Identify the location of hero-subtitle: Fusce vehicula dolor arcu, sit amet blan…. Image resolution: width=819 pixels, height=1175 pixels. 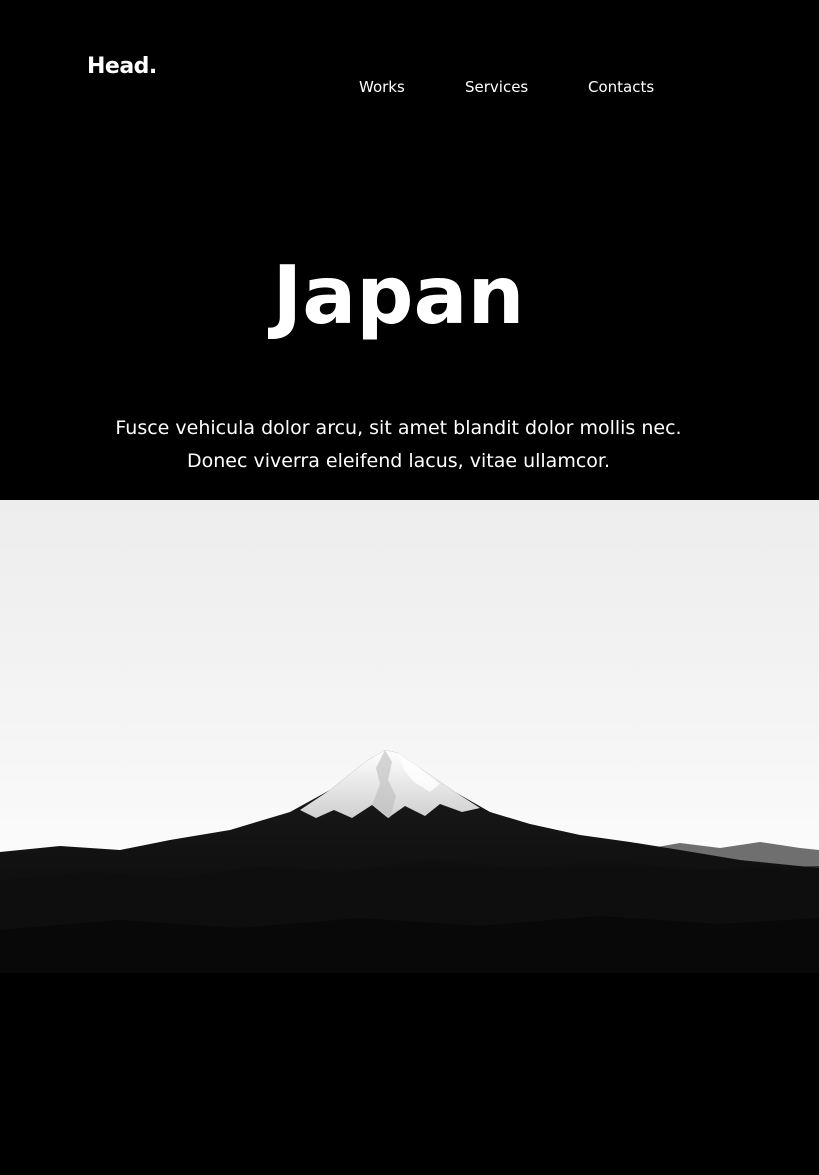
(398, 445).